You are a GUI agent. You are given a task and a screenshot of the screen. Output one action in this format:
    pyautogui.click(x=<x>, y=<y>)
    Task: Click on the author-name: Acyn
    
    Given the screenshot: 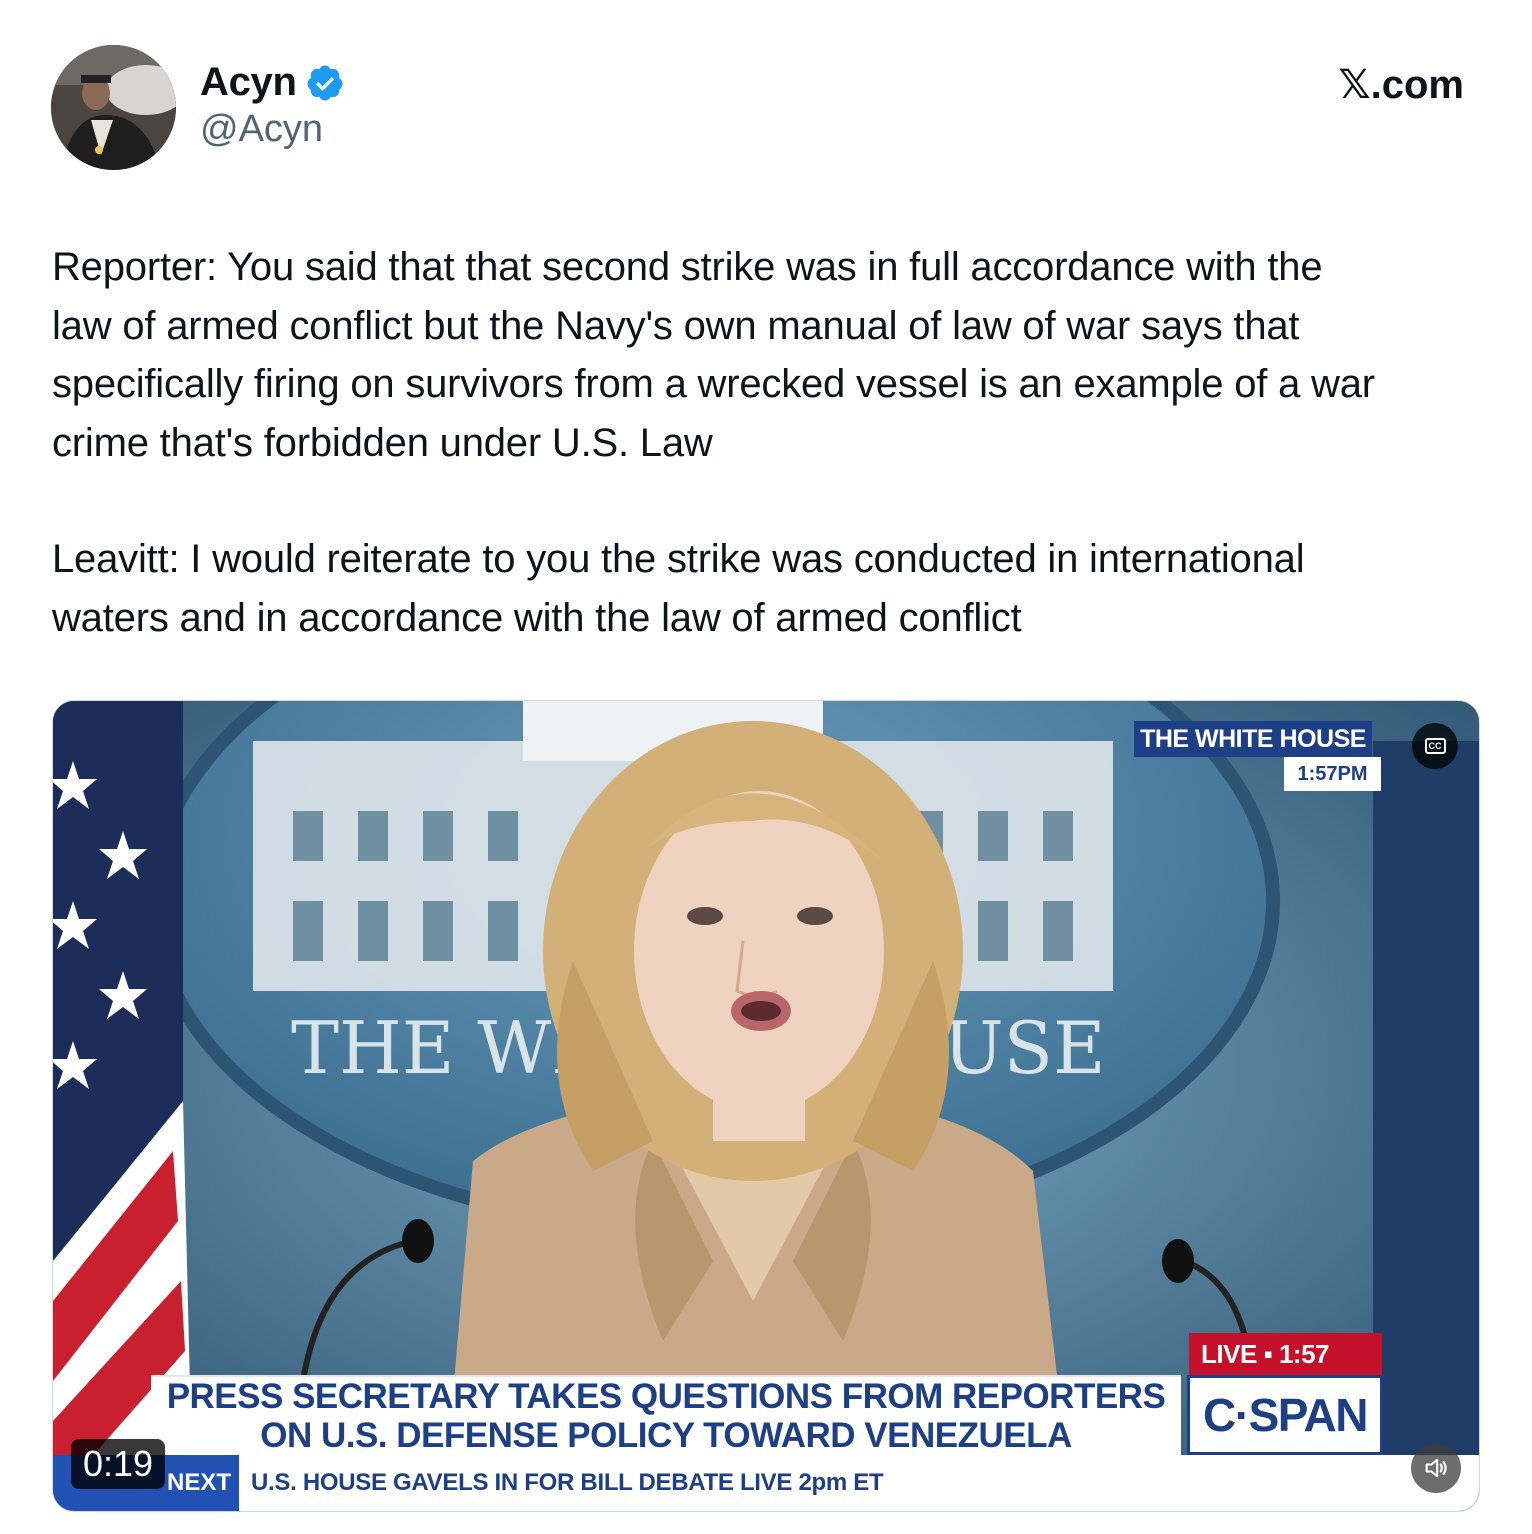 What is the action you would take?
    pyautogui.click(x=272, y=82)
    